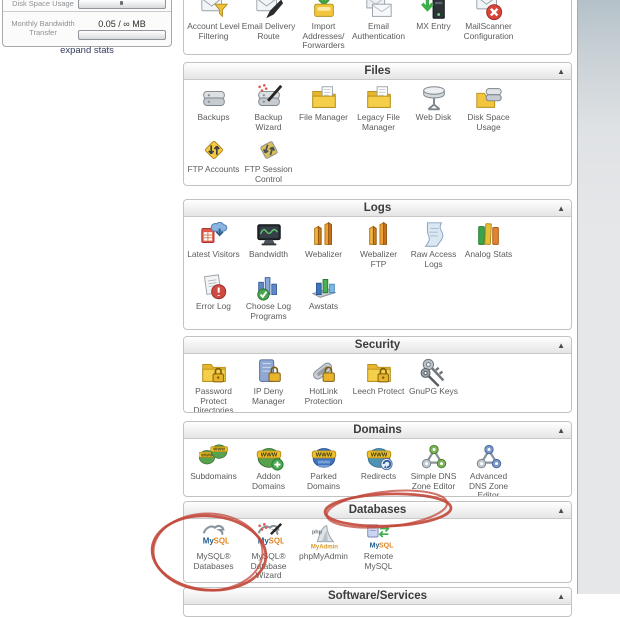  I want to click on app-item-mysql-databases: My SQL MySQL® Databases, so click(213, 551).